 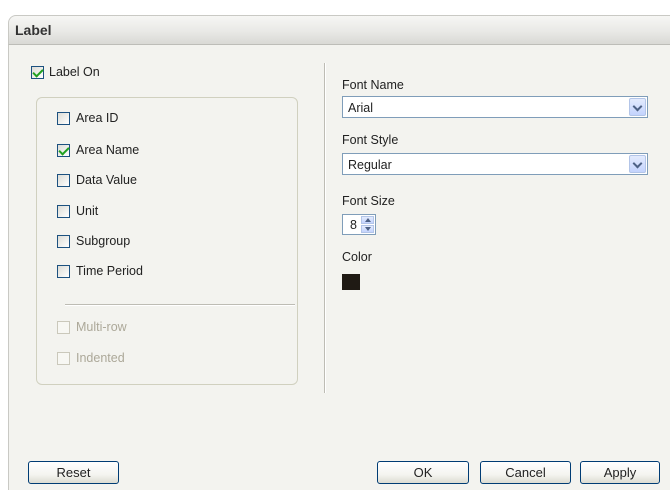 I want to click on indented-checkbox, so click(x=63, y=358).